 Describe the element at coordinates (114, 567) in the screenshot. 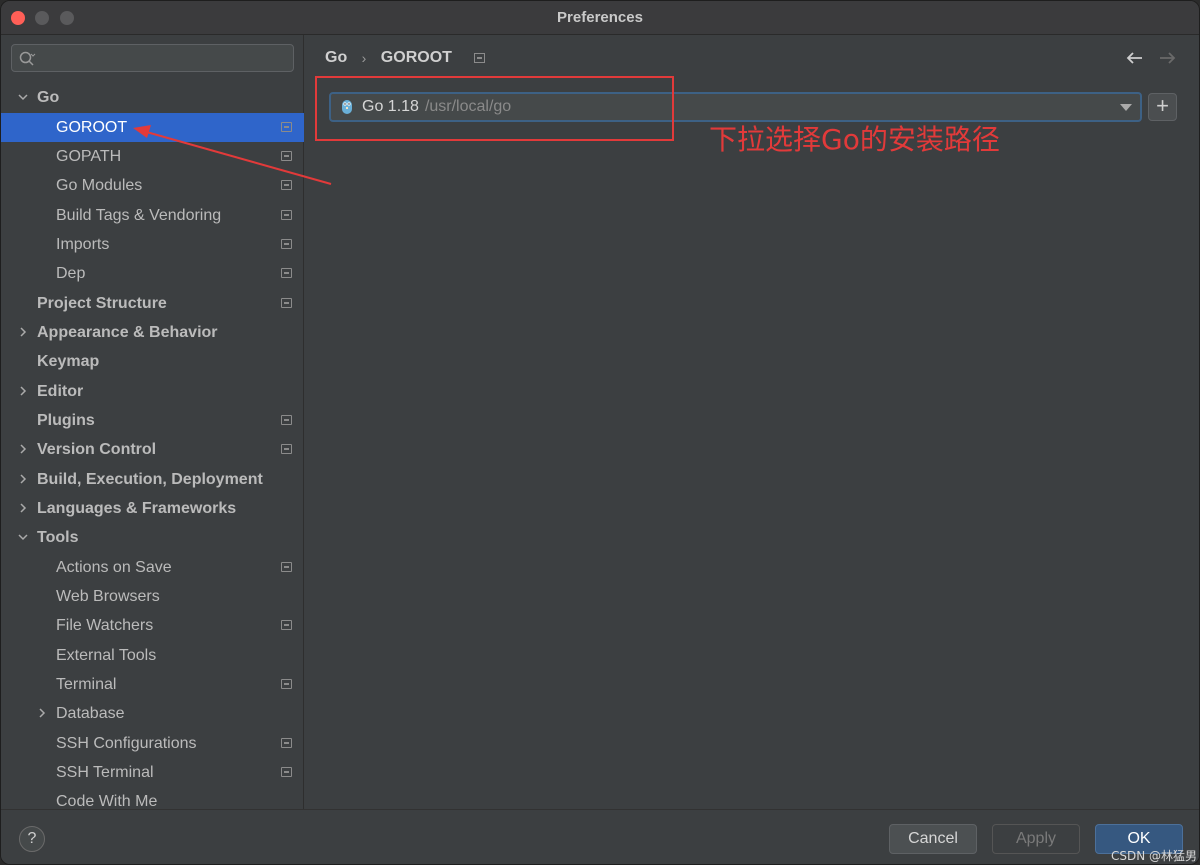

I see `tree-item-label: Actions on Save` at that location.